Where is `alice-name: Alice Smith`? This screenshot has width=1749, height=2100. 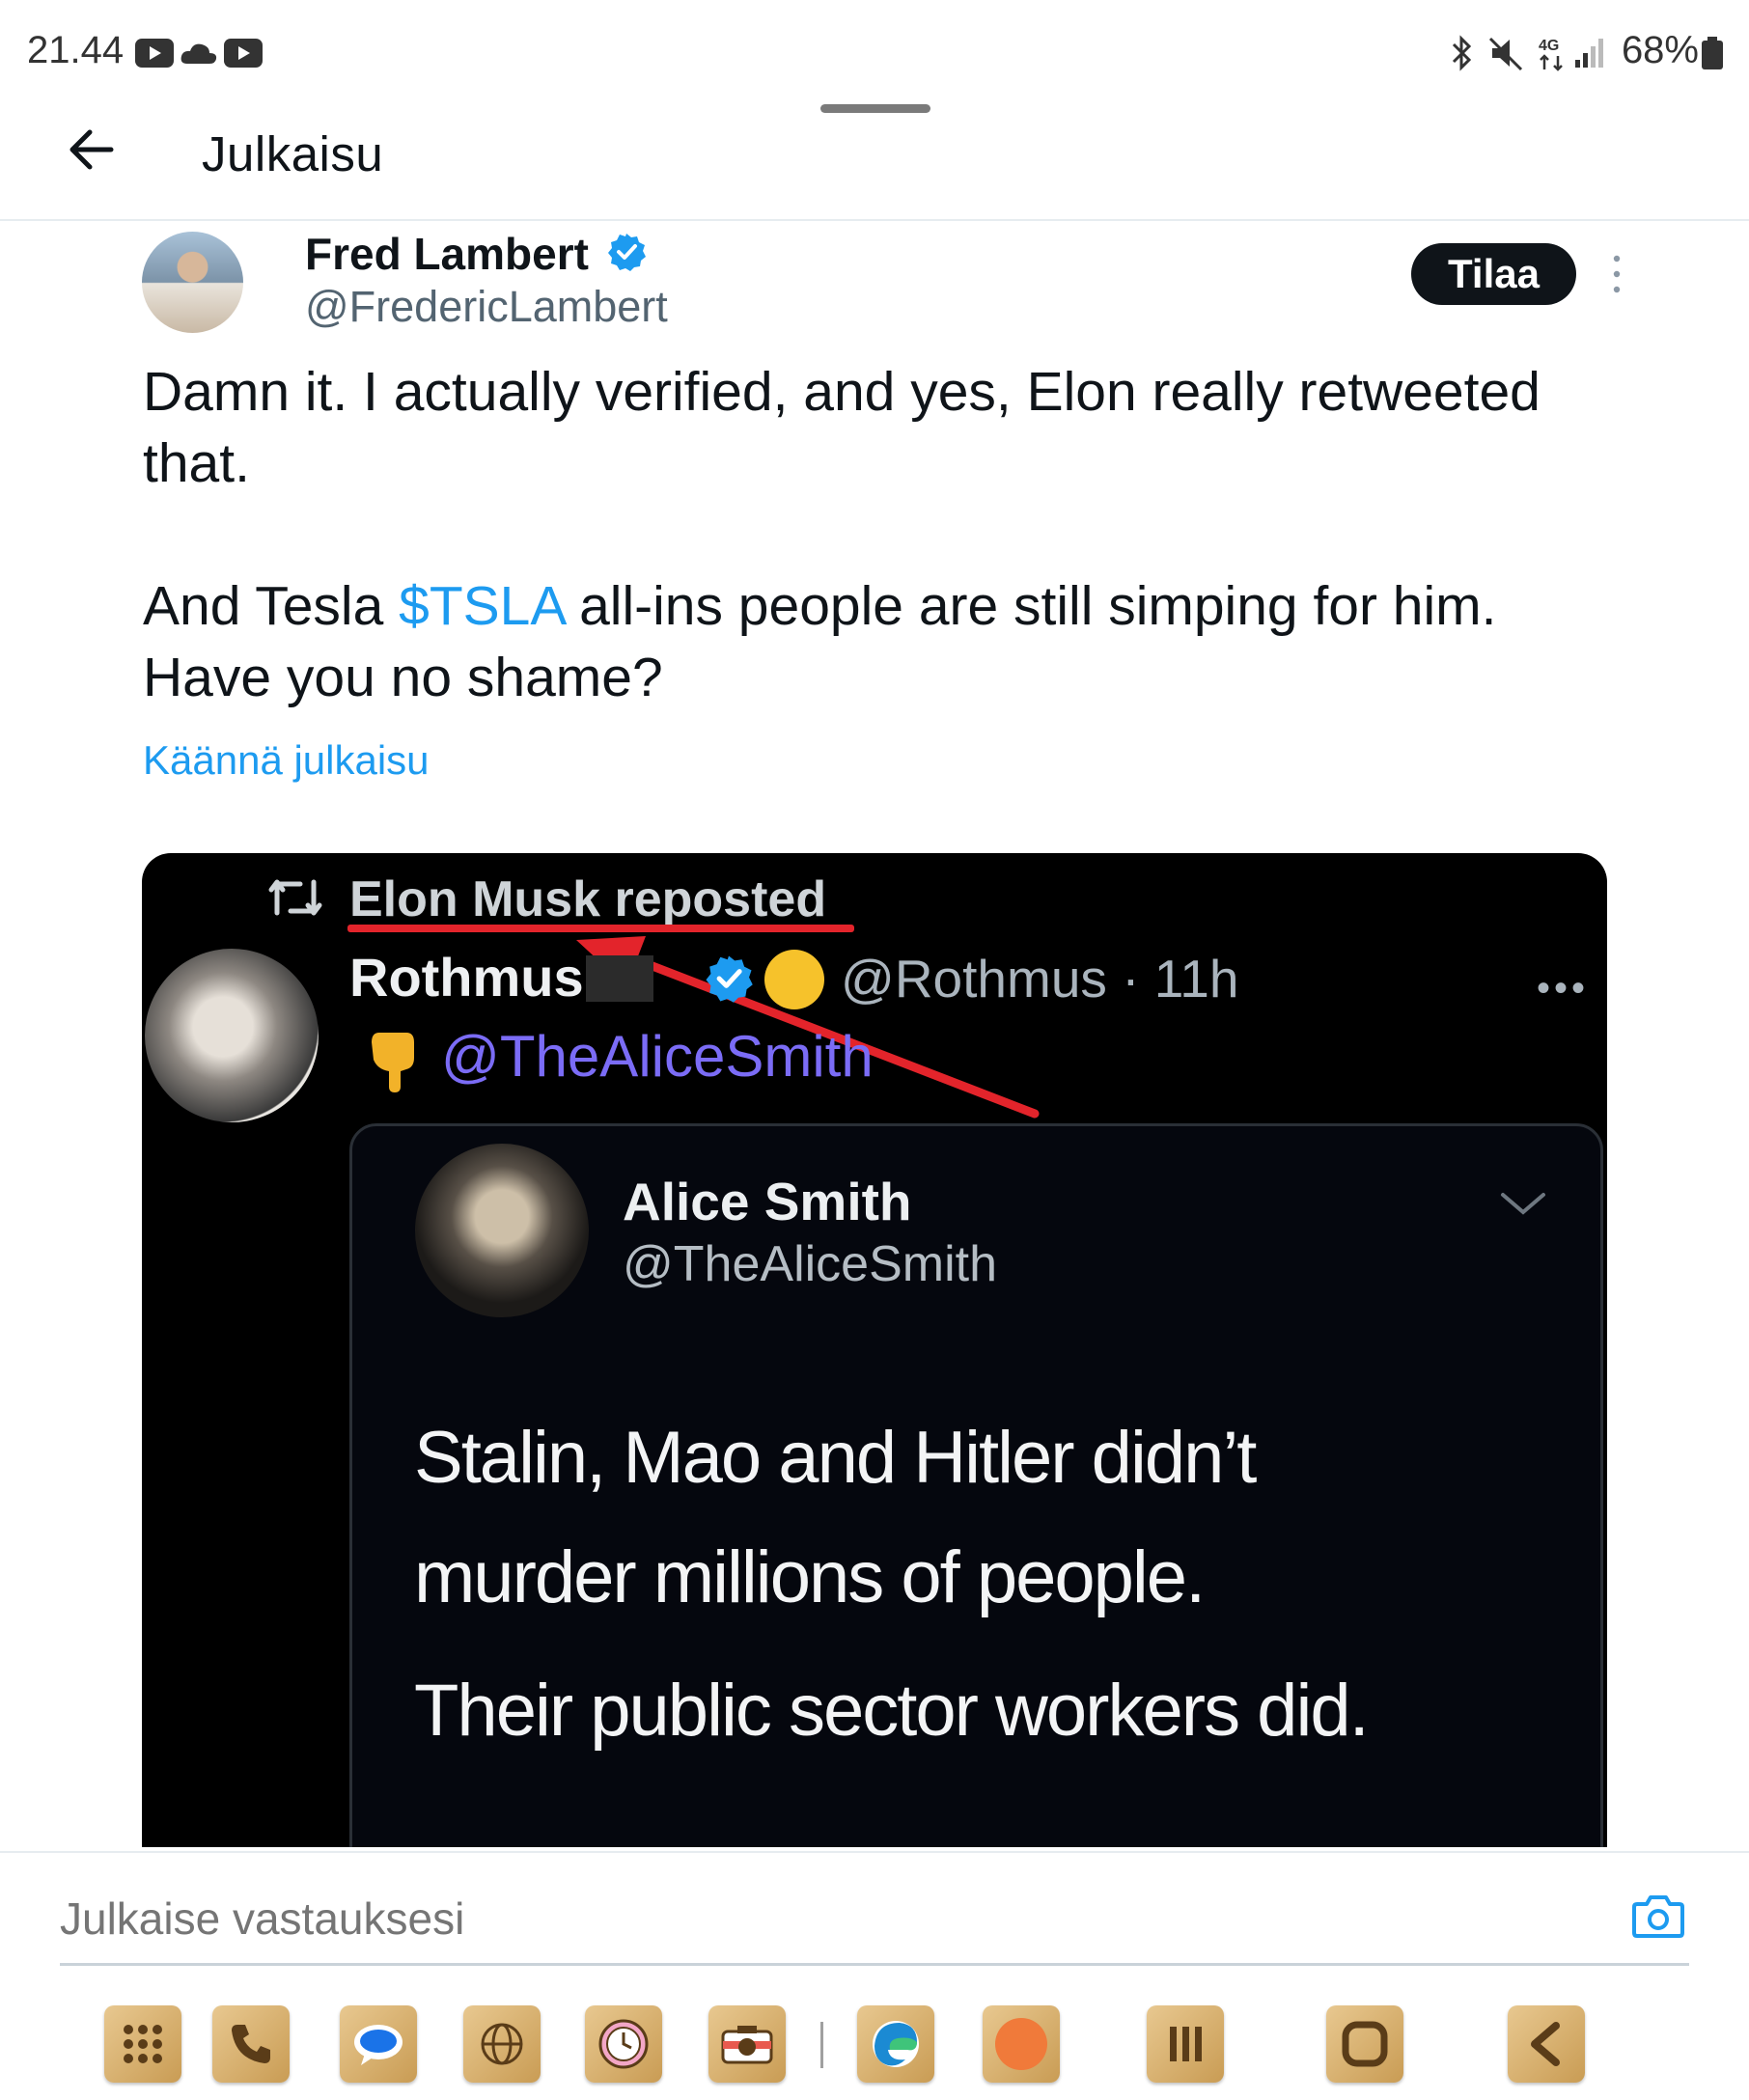
alice-name: Alice Smith is located at coordinates (767, 1201).